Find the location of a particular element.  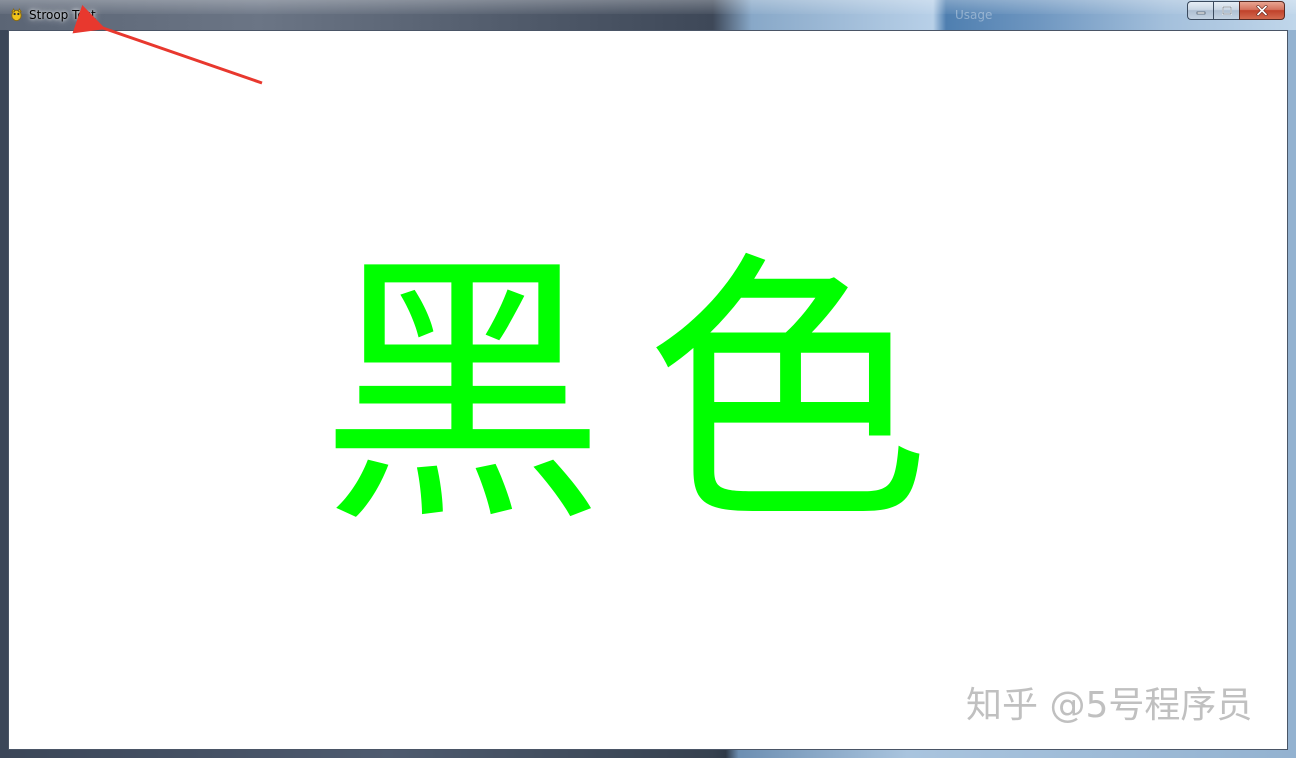

minimize-icon is located at coordinates (1200, 12).